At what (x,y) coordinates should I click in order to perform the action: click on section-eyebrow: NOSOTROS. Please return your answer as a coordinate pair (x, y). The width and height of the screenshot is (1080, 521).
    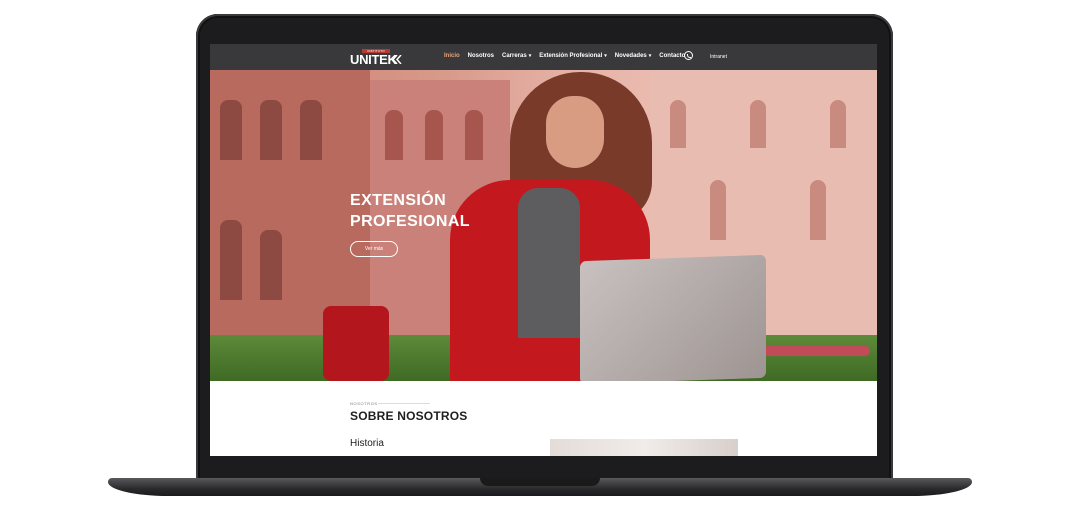
    Looking at the image, I should click on (364, 403).